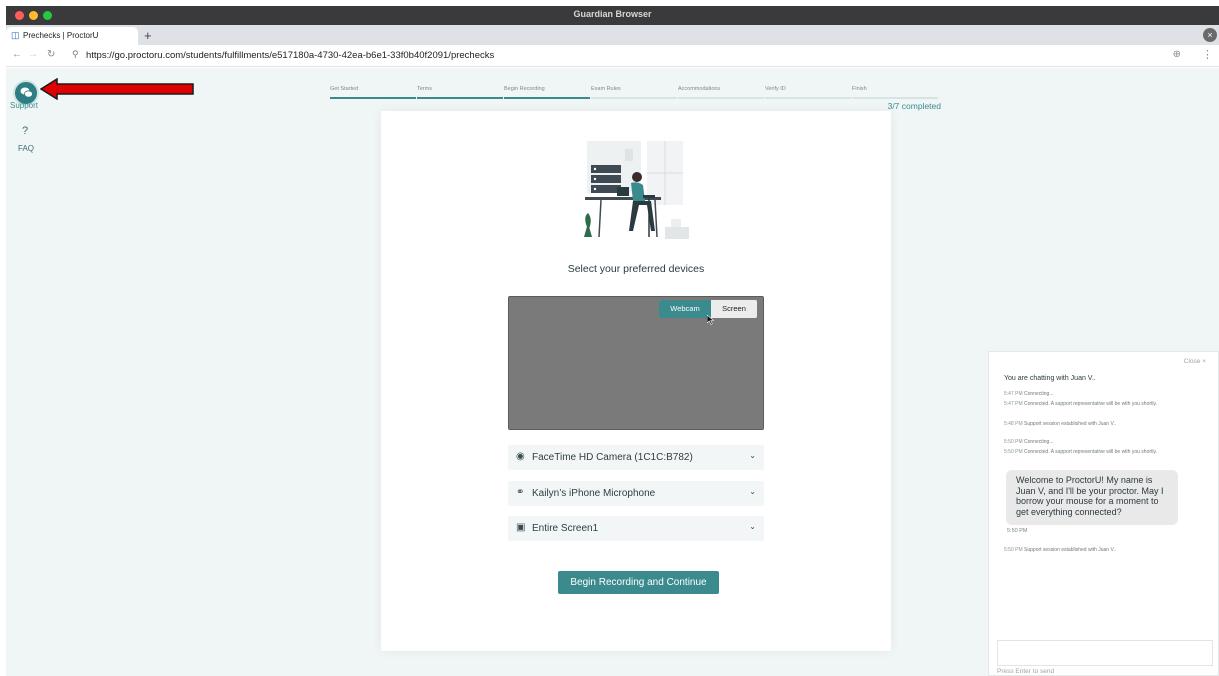 Image resolution: width=1219 pixels, height=676 pixels. I want to click on red-arrow-annotation, so click(117, 89).